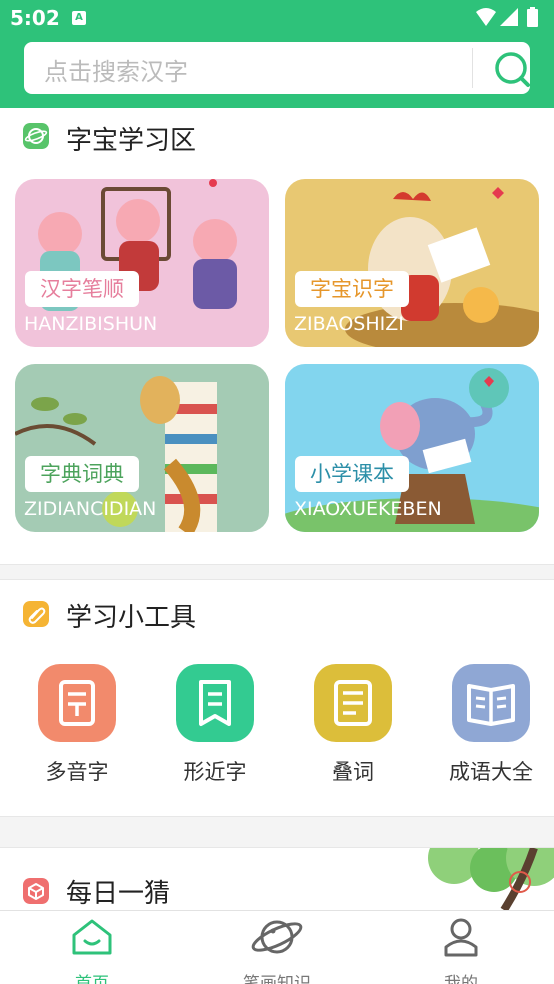  I want to click on search-bar: 点击搜索汉字, so click(277, 68).